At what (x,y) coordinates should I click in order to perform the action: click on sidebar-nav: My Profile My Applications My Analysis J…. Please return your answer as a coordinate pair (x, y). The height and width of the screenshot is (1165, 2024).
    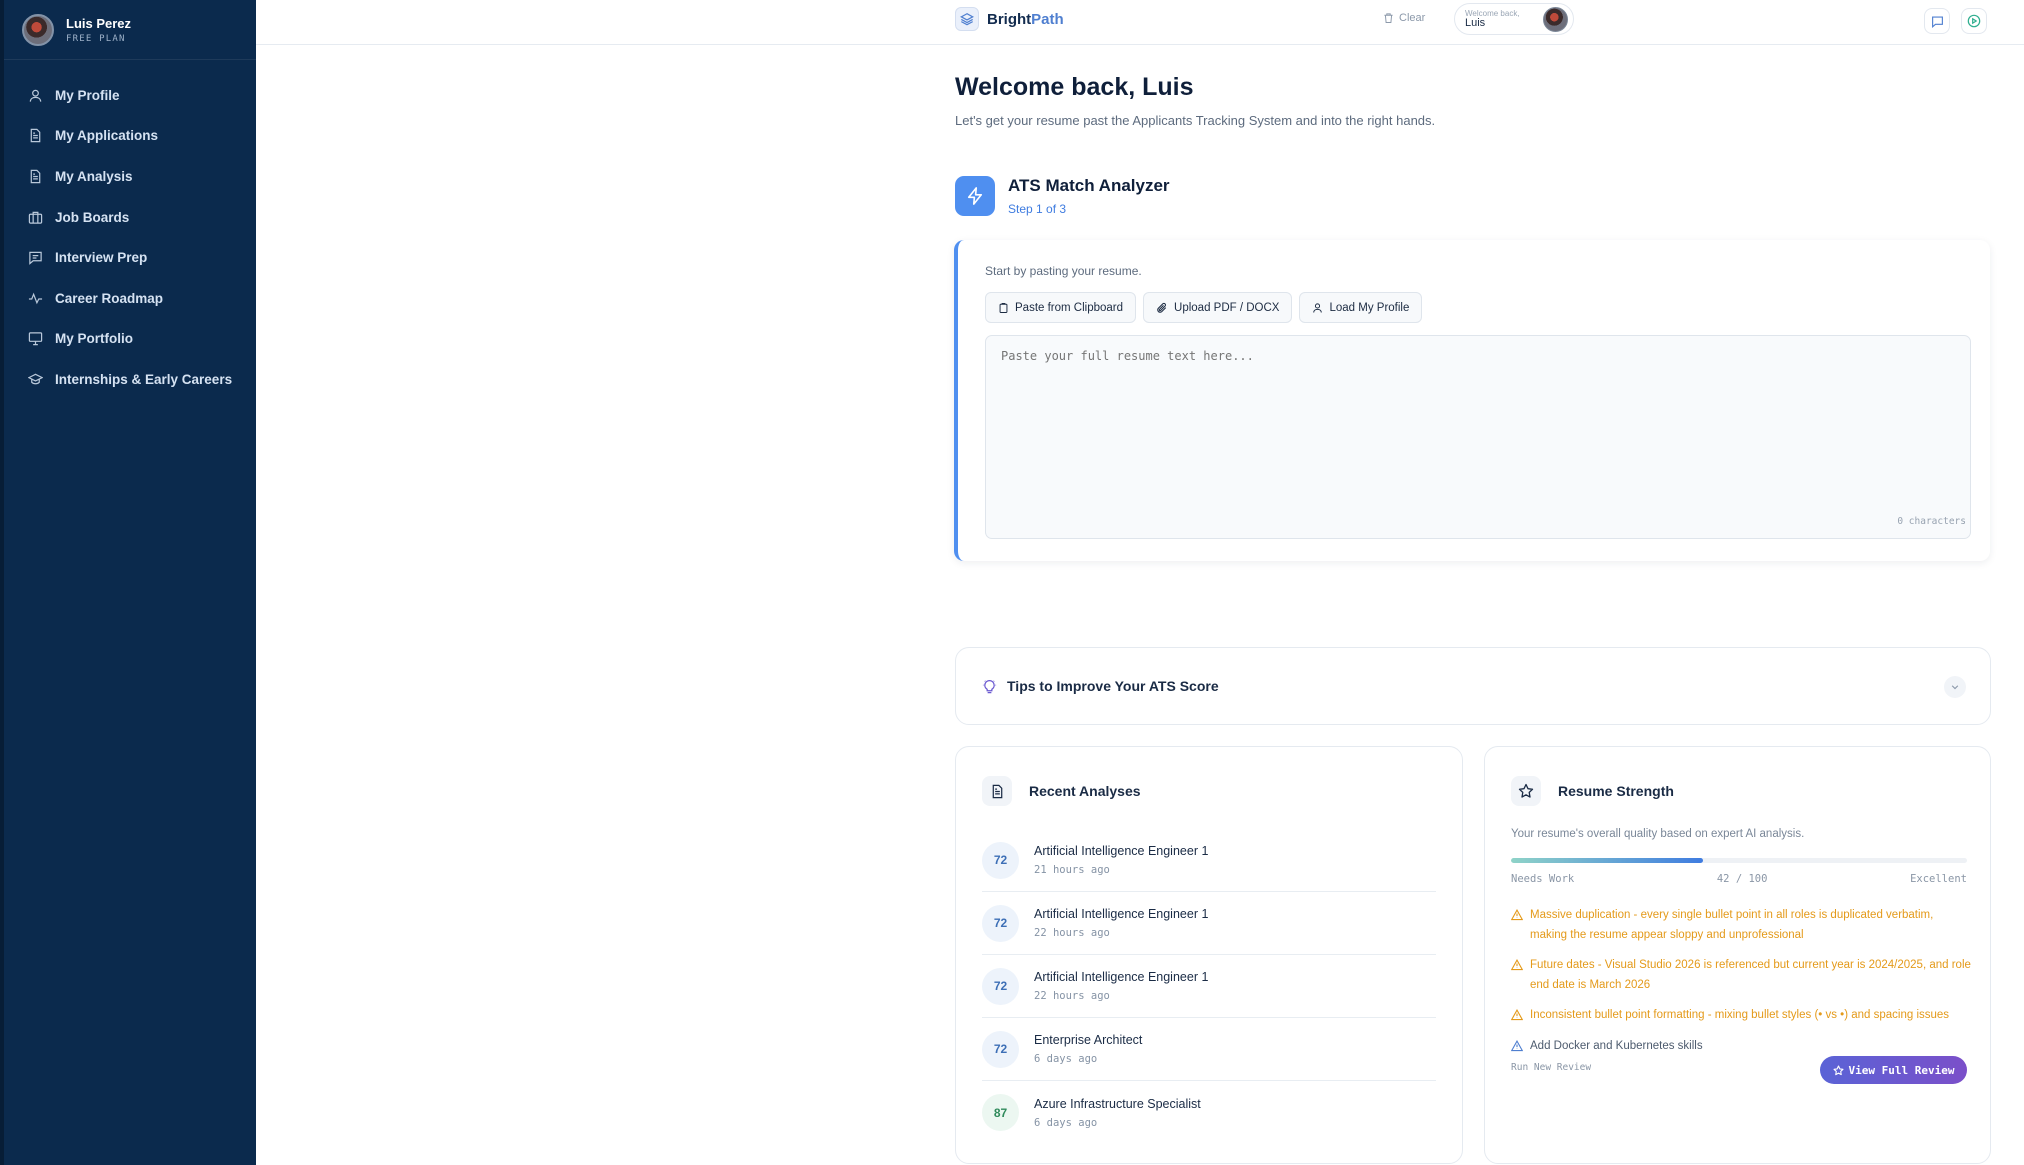
    Looking at the image, I should click on (130, 237).